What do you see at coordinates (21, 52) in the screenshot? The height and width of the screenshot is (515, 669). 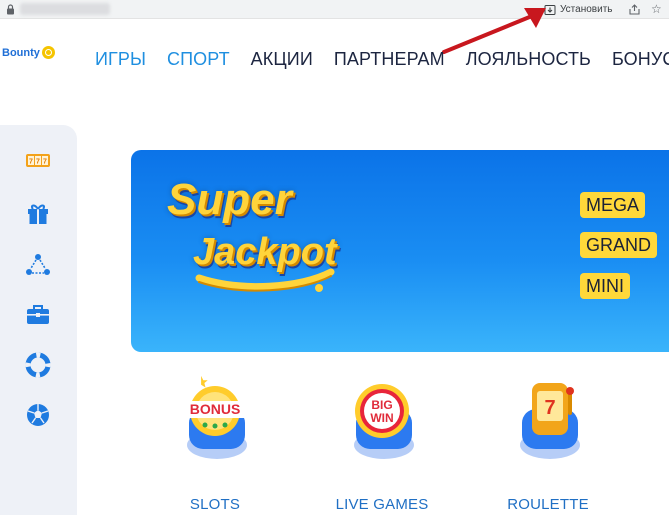 I see `logo-text: Bounty` at bounding box center [21, 52].